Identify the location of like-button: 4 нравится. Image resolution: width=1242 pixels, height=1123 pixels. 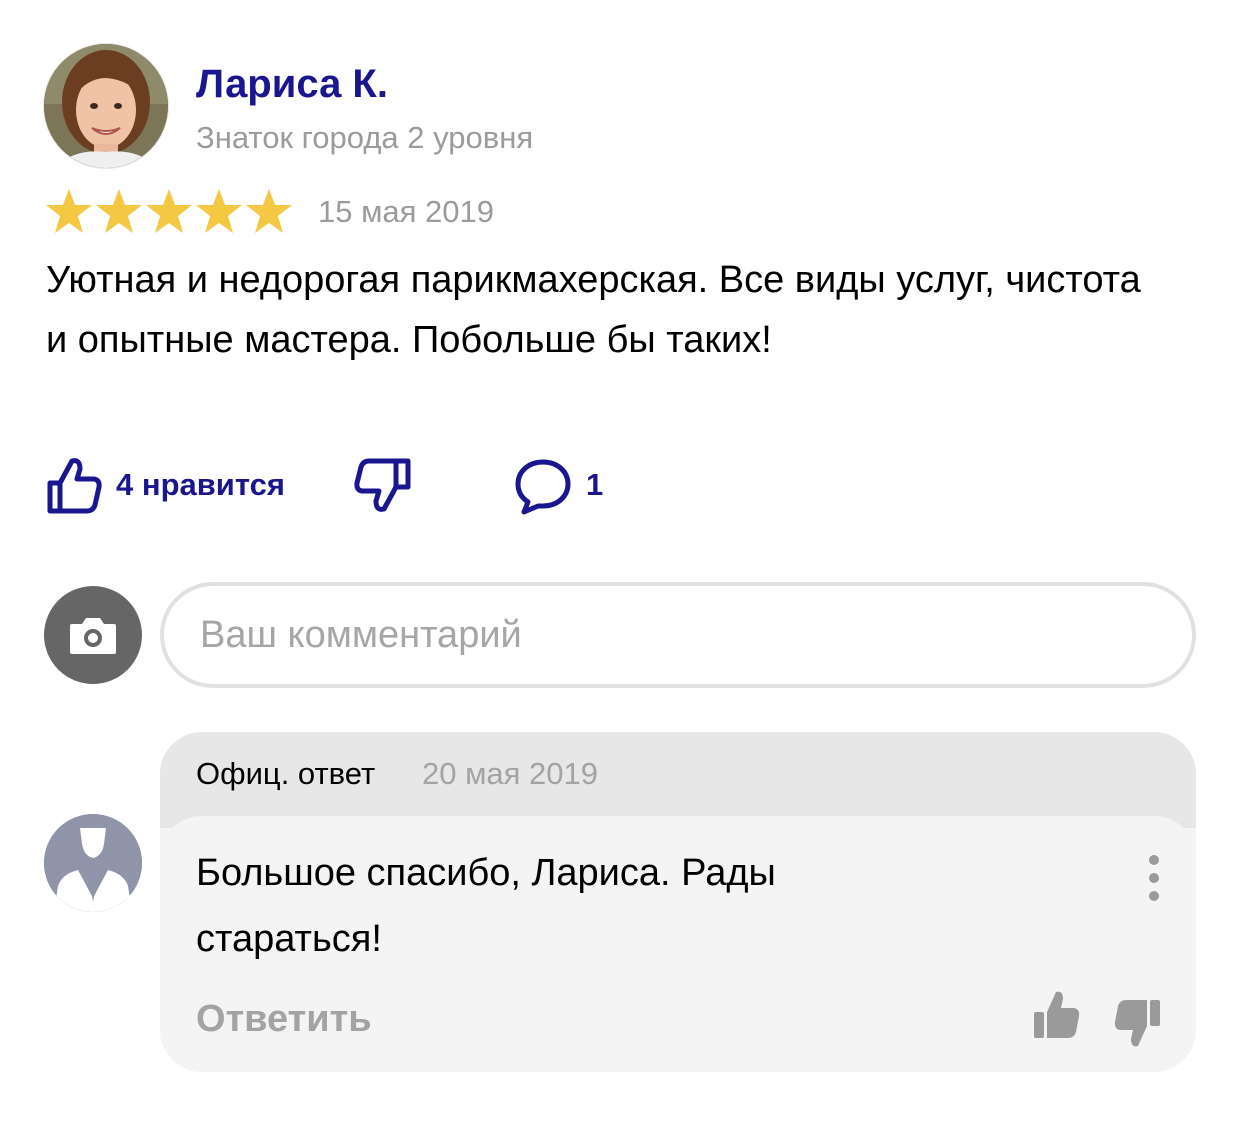
(164, 485).